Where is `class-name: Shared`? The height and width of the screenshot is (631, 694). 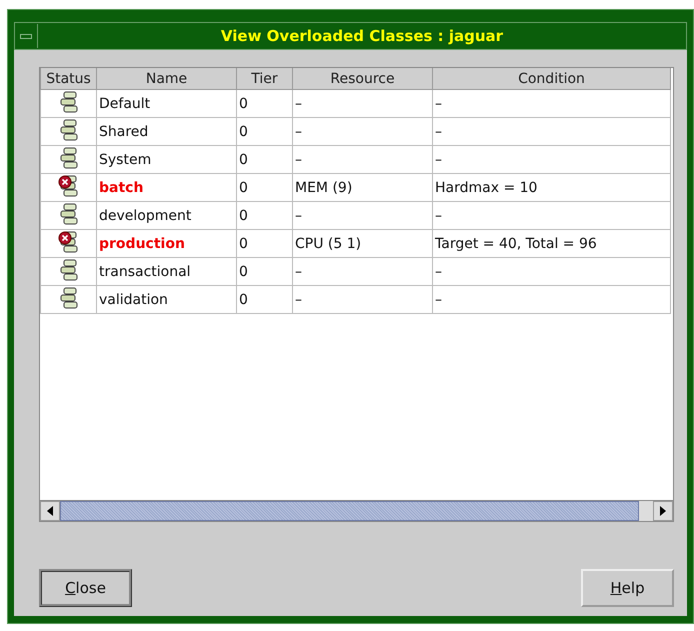 class-name: Shared is located at coordinates (166, 132).